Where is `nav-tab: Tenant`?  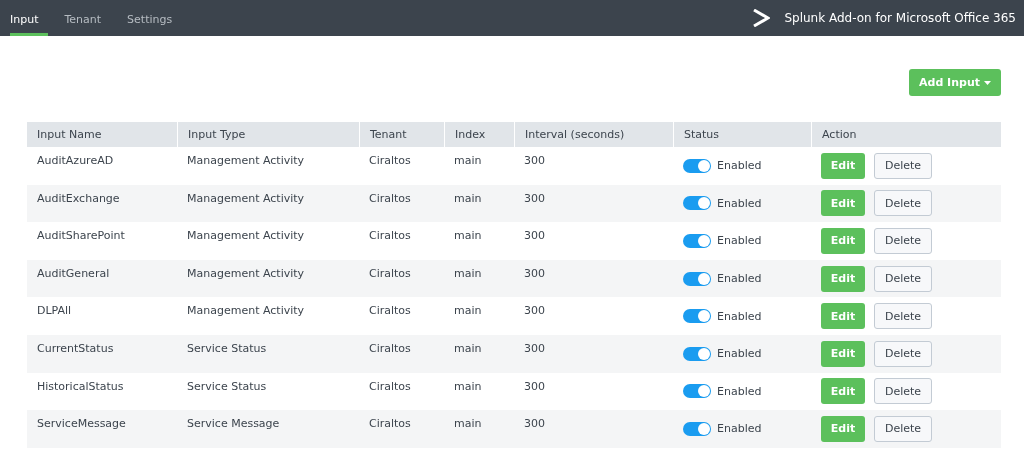 nav-tab: Tenant is located at coordinates (88, 18).